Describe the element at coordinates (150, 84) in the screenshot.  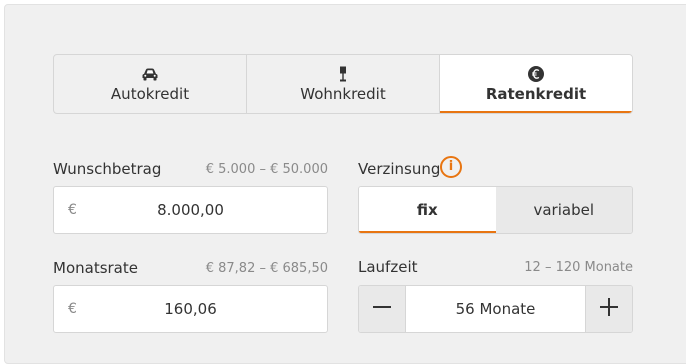
I see `tab-autokredit: Autokredit` at that location.